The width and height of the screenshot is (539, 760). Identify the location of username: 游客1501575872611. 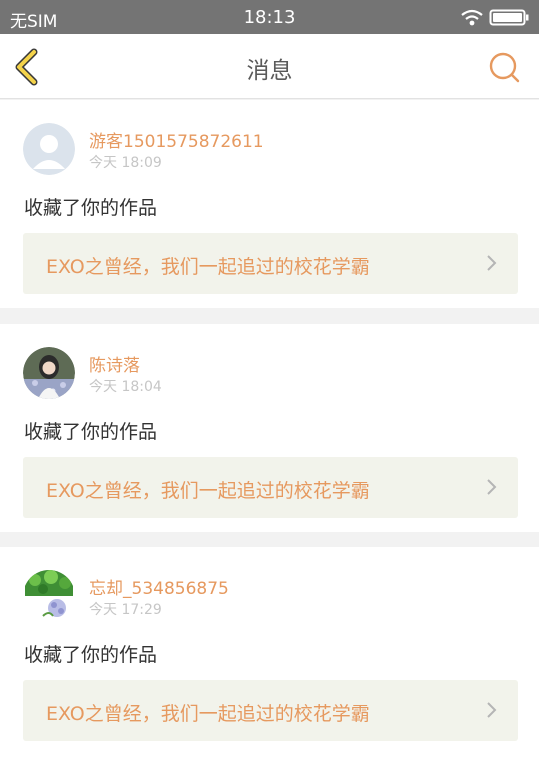
(176, 139).